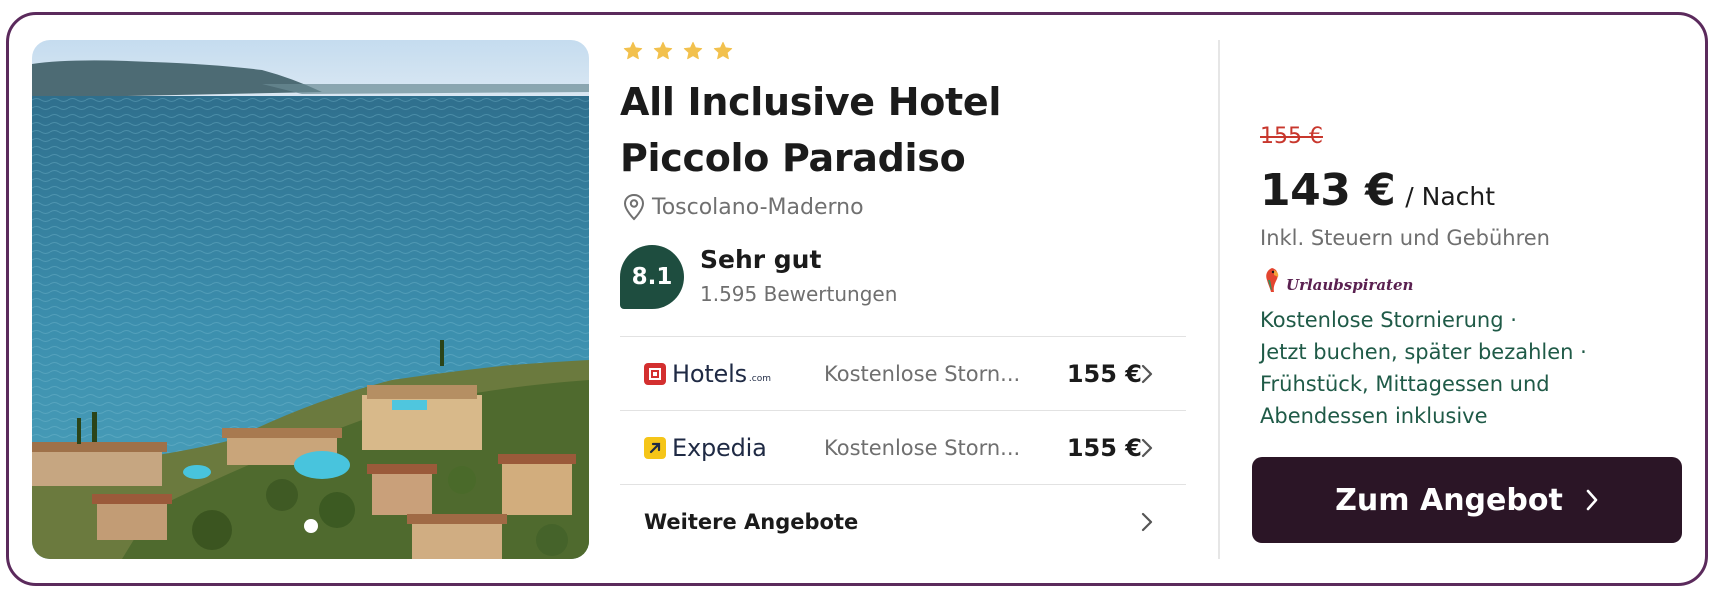 This screenshot has width=1714, height=592. Describe the element at coordinates (1450, 196) in the screenshot. I see `per-night-label: / Nacht` at that location.